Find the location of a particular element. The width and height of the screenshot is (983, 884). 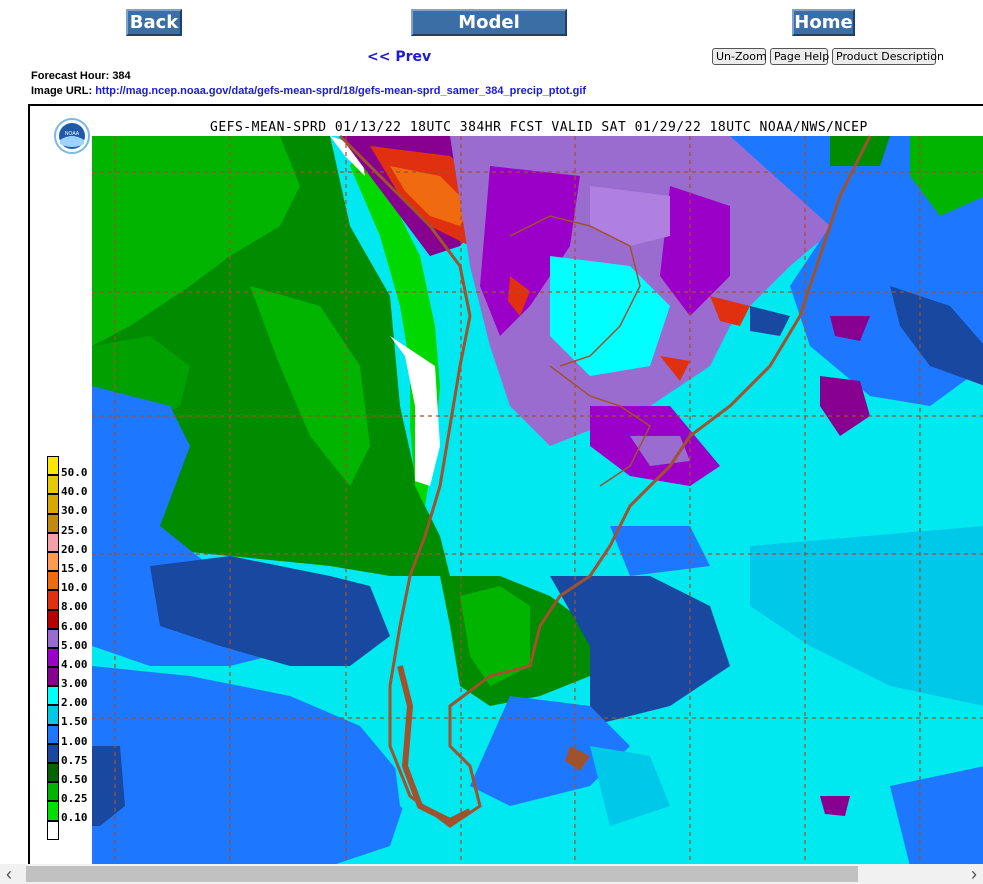

unzoom-button: Un-Zoom is located at coordinates (739, 56).